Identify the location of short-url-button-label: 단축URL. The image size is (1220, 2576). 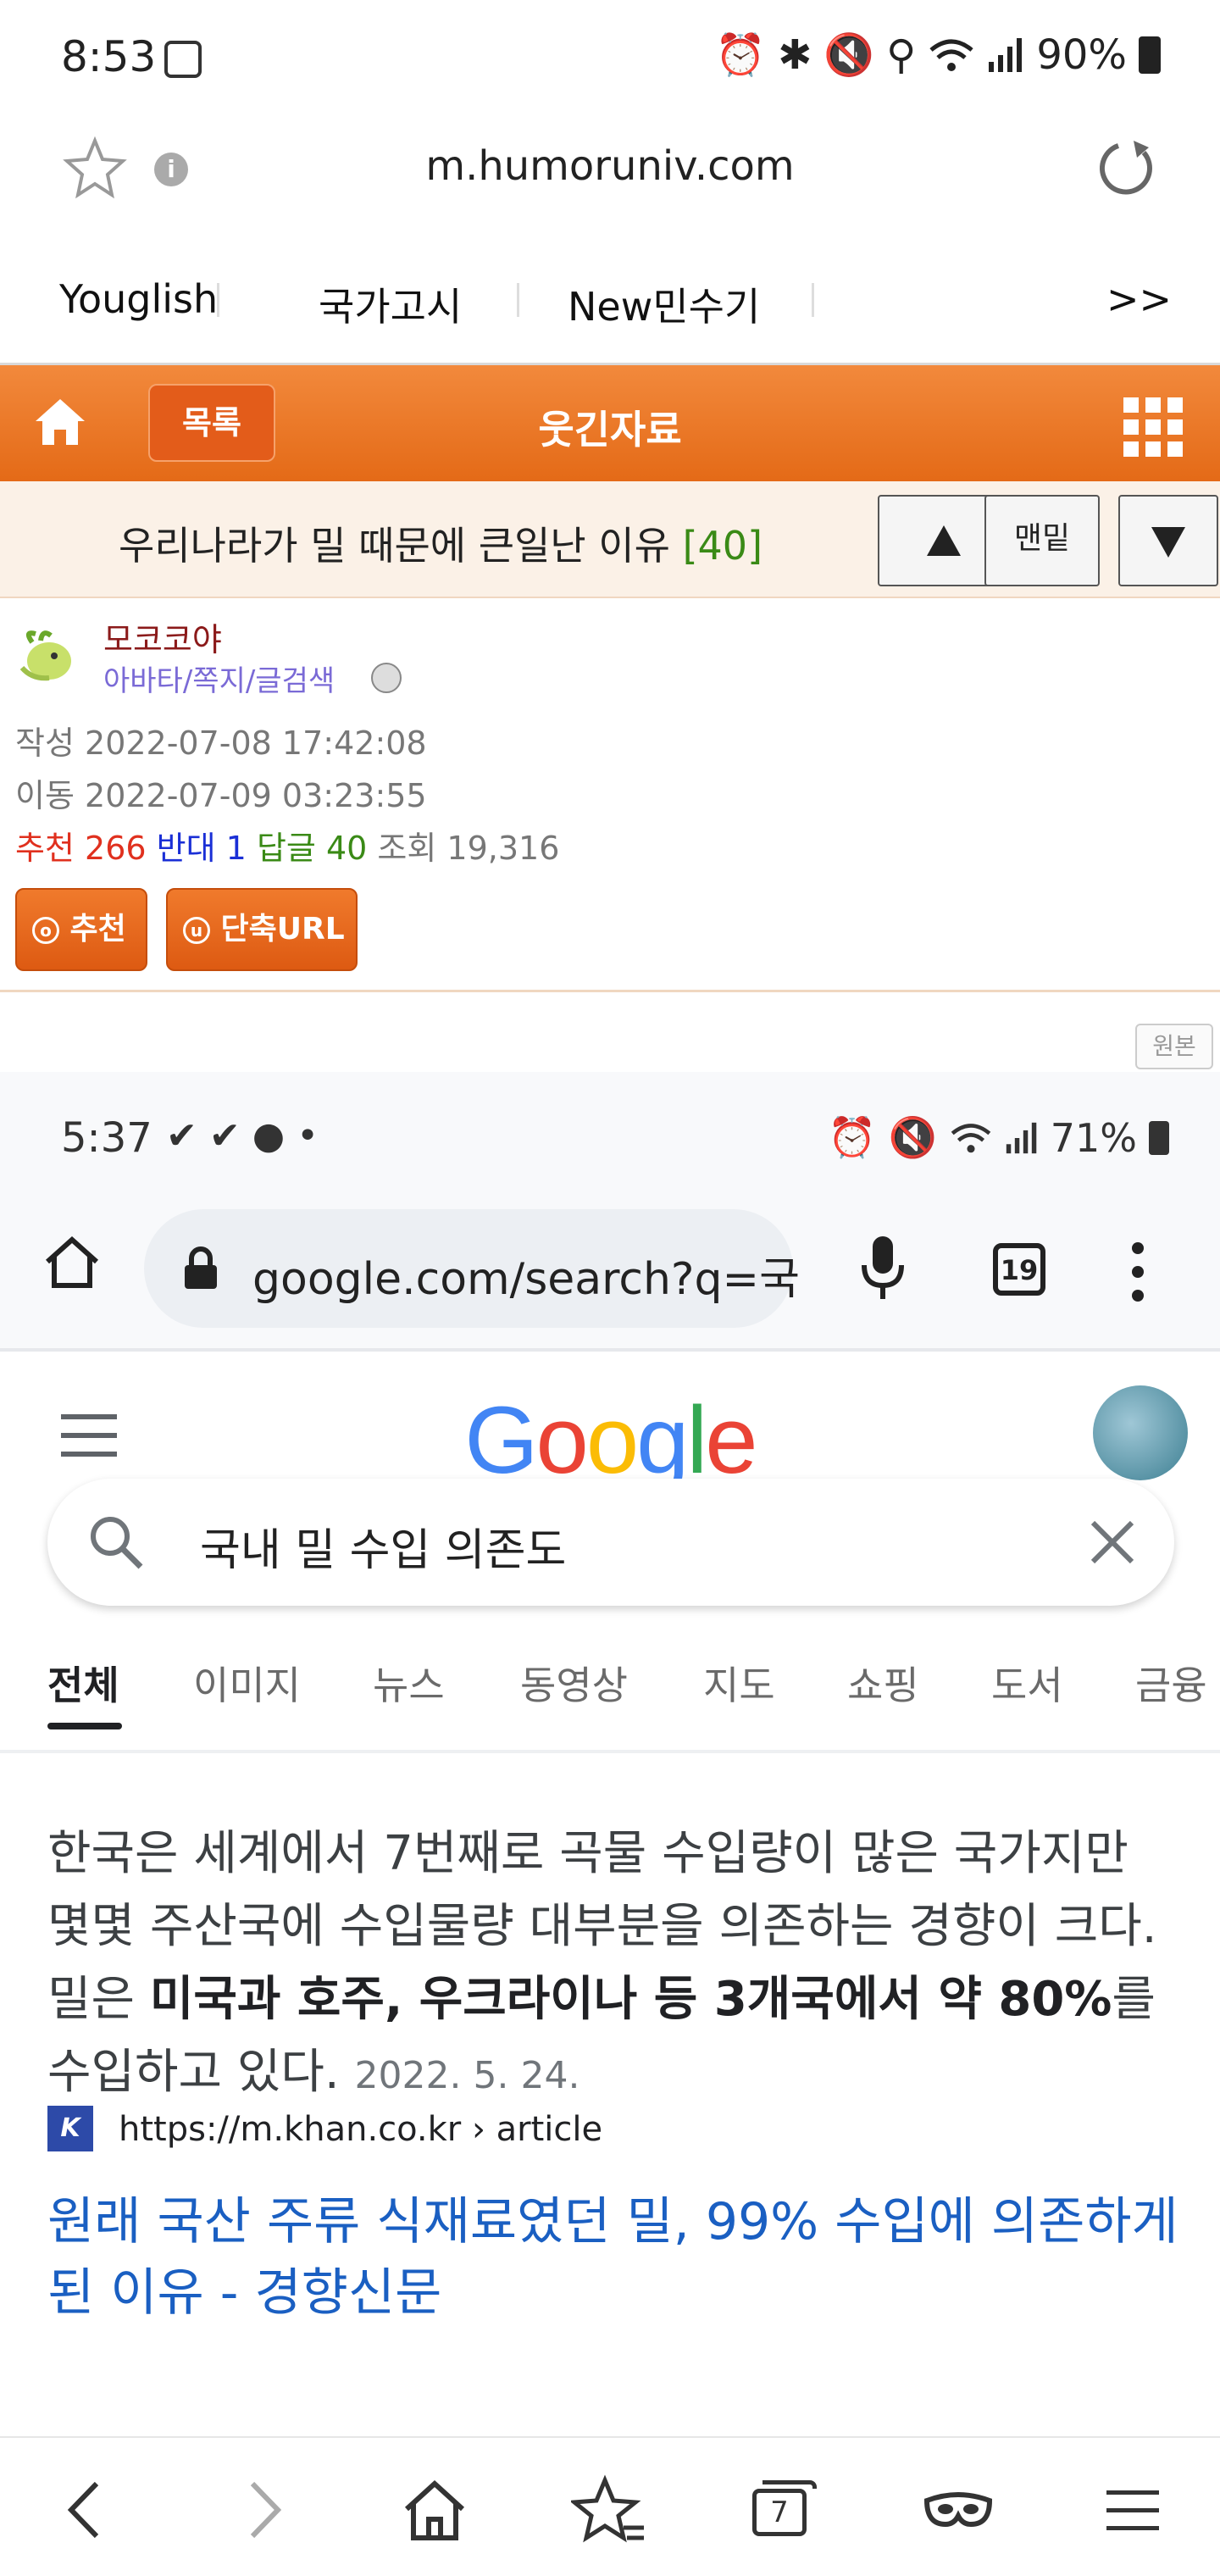
(282, 929).